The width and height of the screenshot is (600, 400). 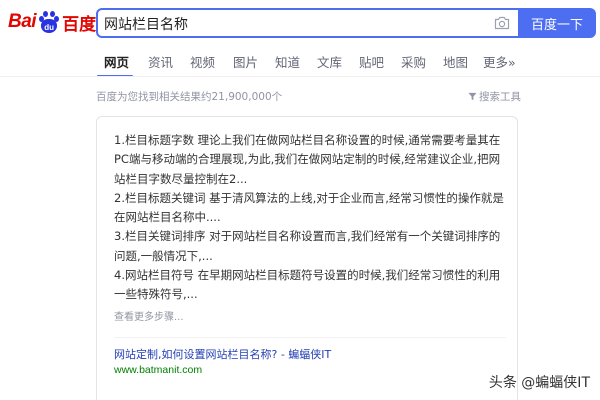 I want to click on search-tabs: 网页 资讯 视频 图片 知道 文库 贴吧 采购 地图 更多», so click(x=300, y=61).